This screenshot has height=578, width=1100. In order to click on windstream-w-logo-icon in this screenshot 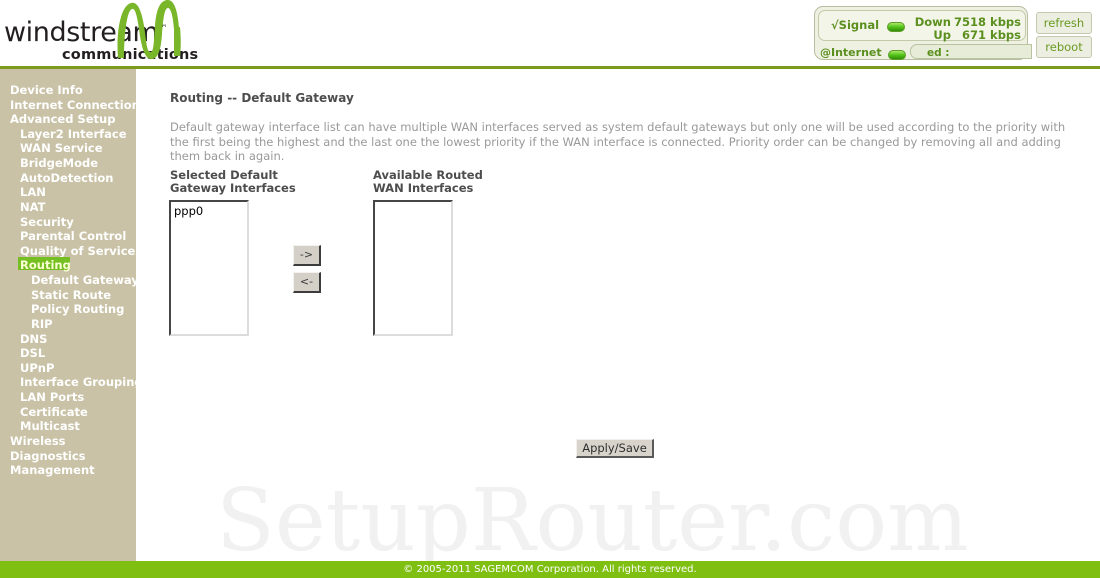, I will do `click(149, 30)`.